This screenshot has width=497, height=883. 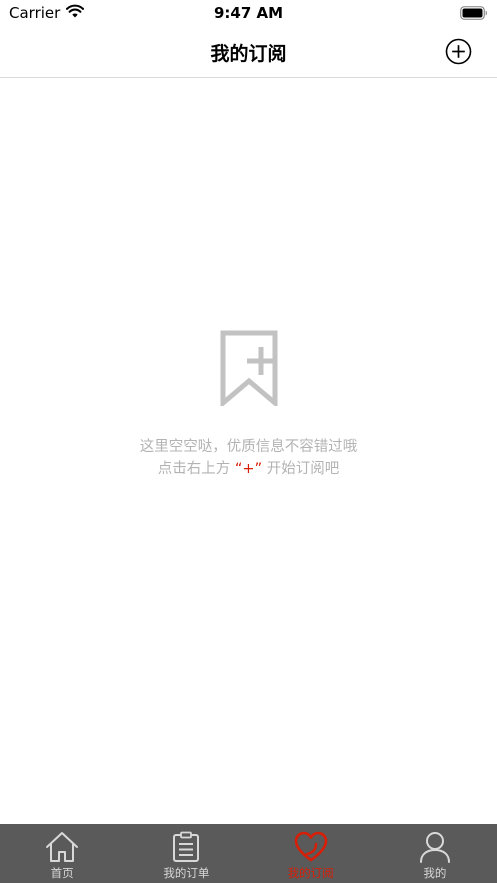 I want to click on tab-my-subscriptions: 我的订阅, so click(x=311, y=853).